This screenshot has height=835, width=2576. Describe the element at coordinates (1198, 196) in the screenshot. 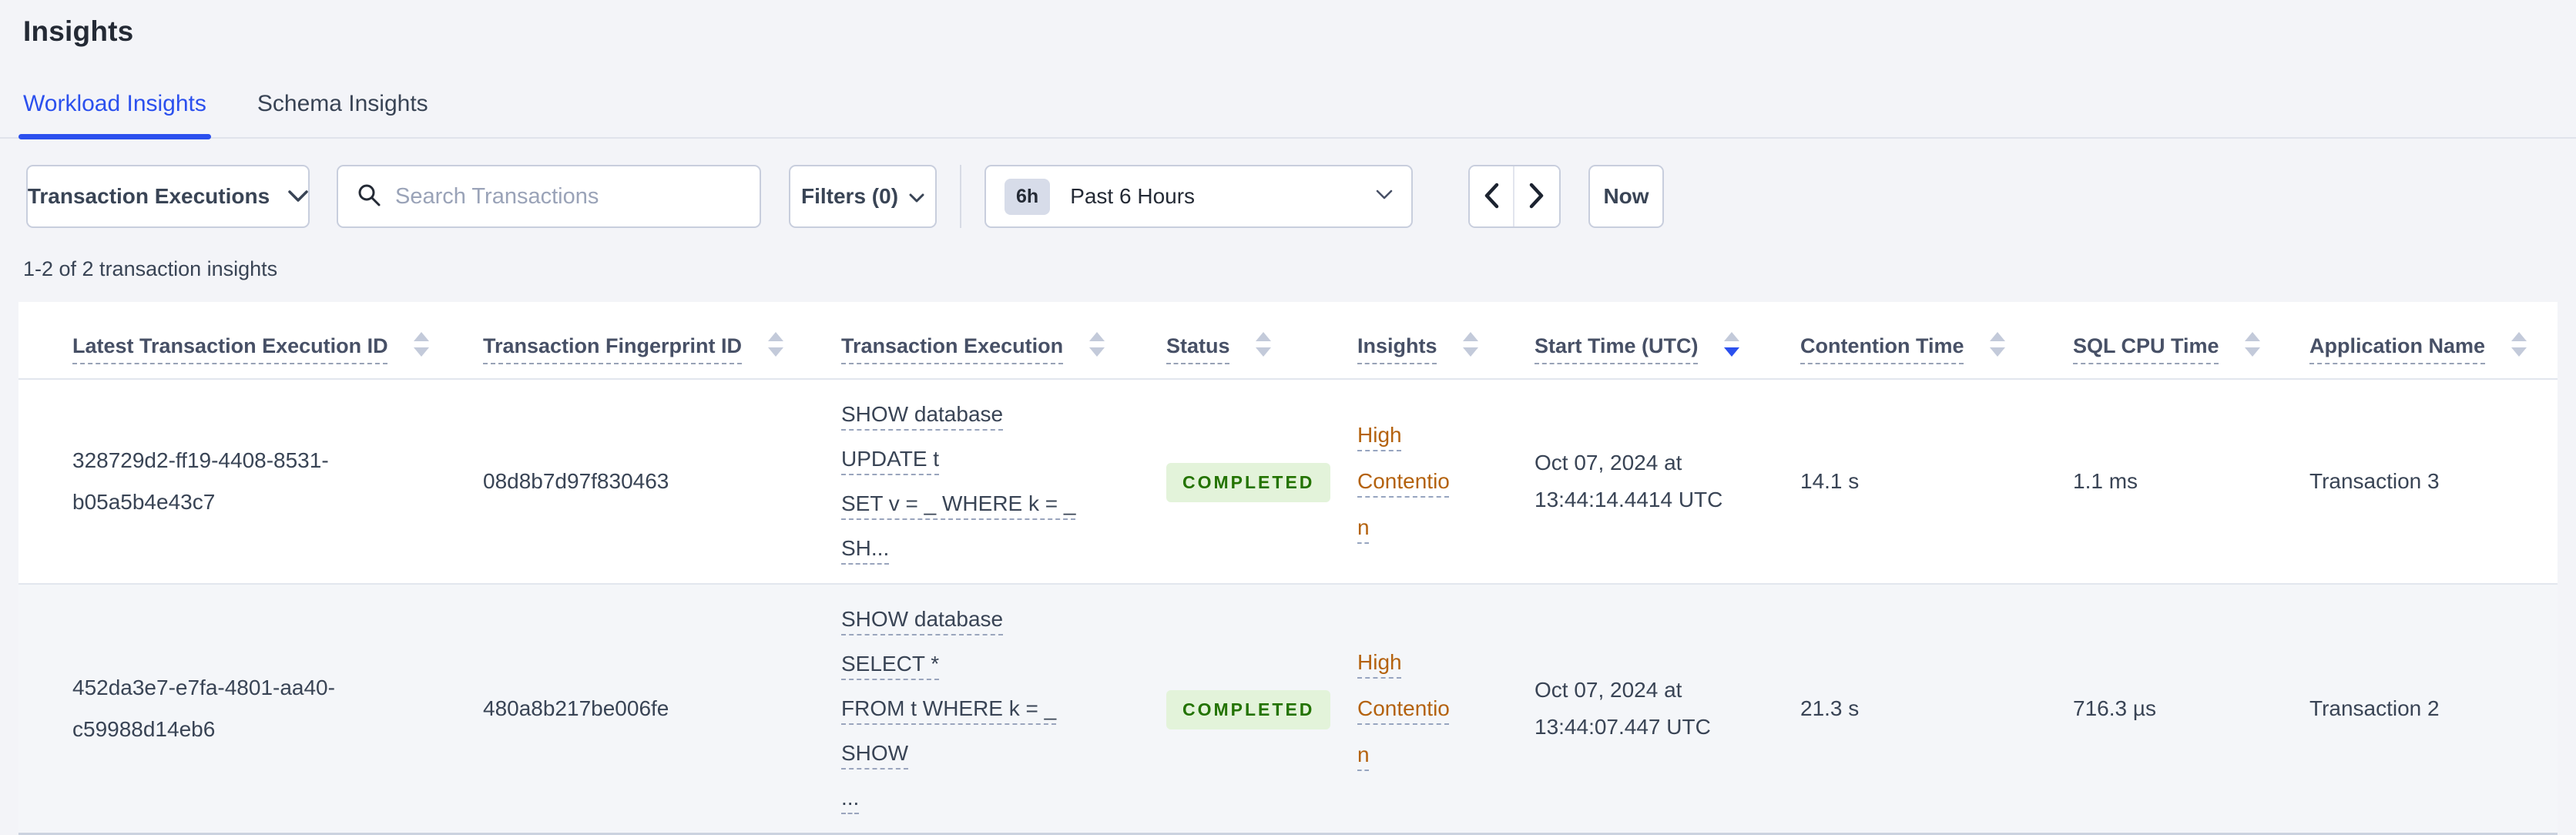

I see `time-range-picker: 6h Past 6 Hours` at that location.